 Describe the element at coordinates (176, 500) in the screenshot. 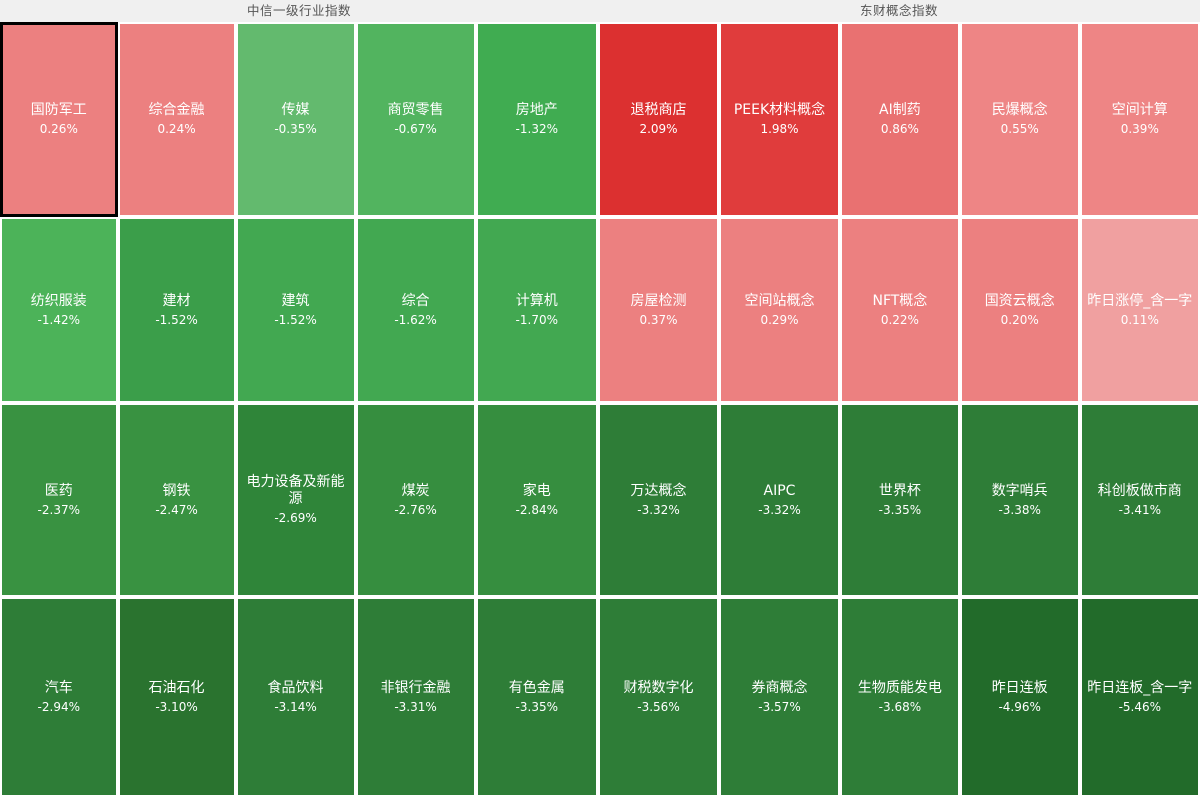

I see `treemap-tile: 钢铁 -2.47%` at that location.